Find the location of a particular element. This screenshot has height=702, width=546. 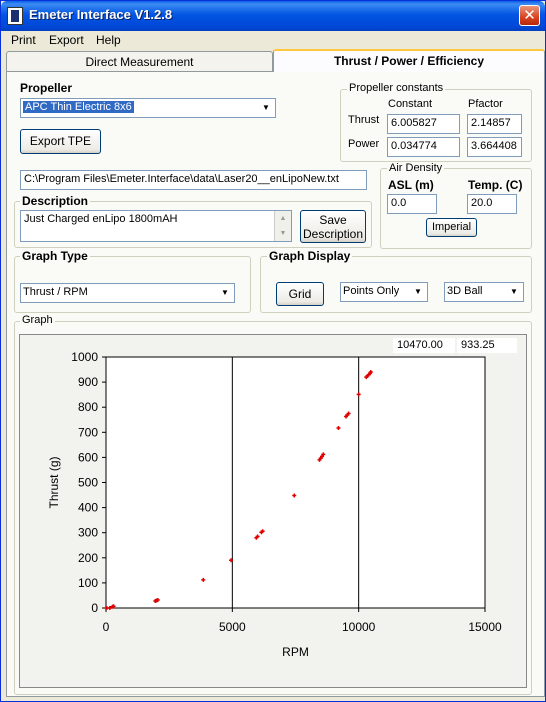

window-title: Emeter Interface V1.2.8 is located at coordinates (101, 14).